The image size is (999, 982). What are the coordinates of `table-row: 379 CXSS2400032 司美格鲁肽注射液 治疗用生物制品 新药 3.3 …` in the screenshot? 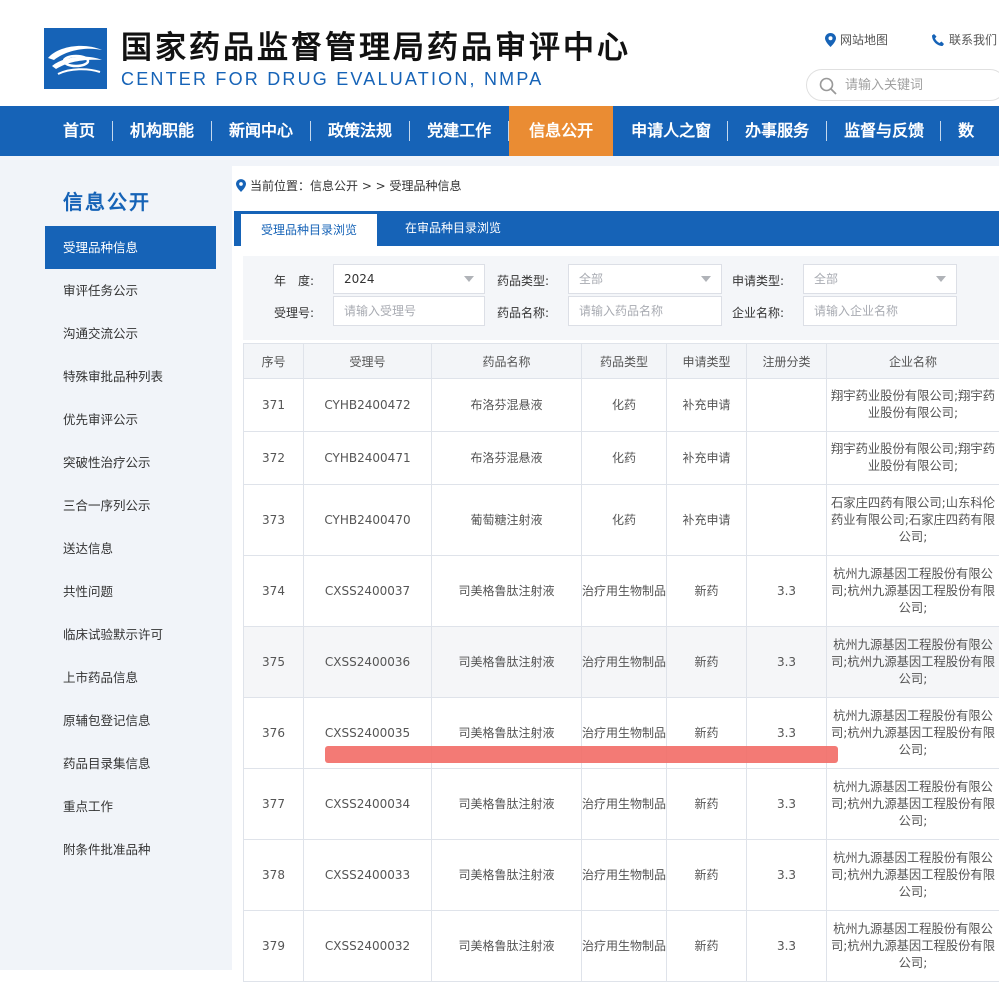 It's located at (621, 946).